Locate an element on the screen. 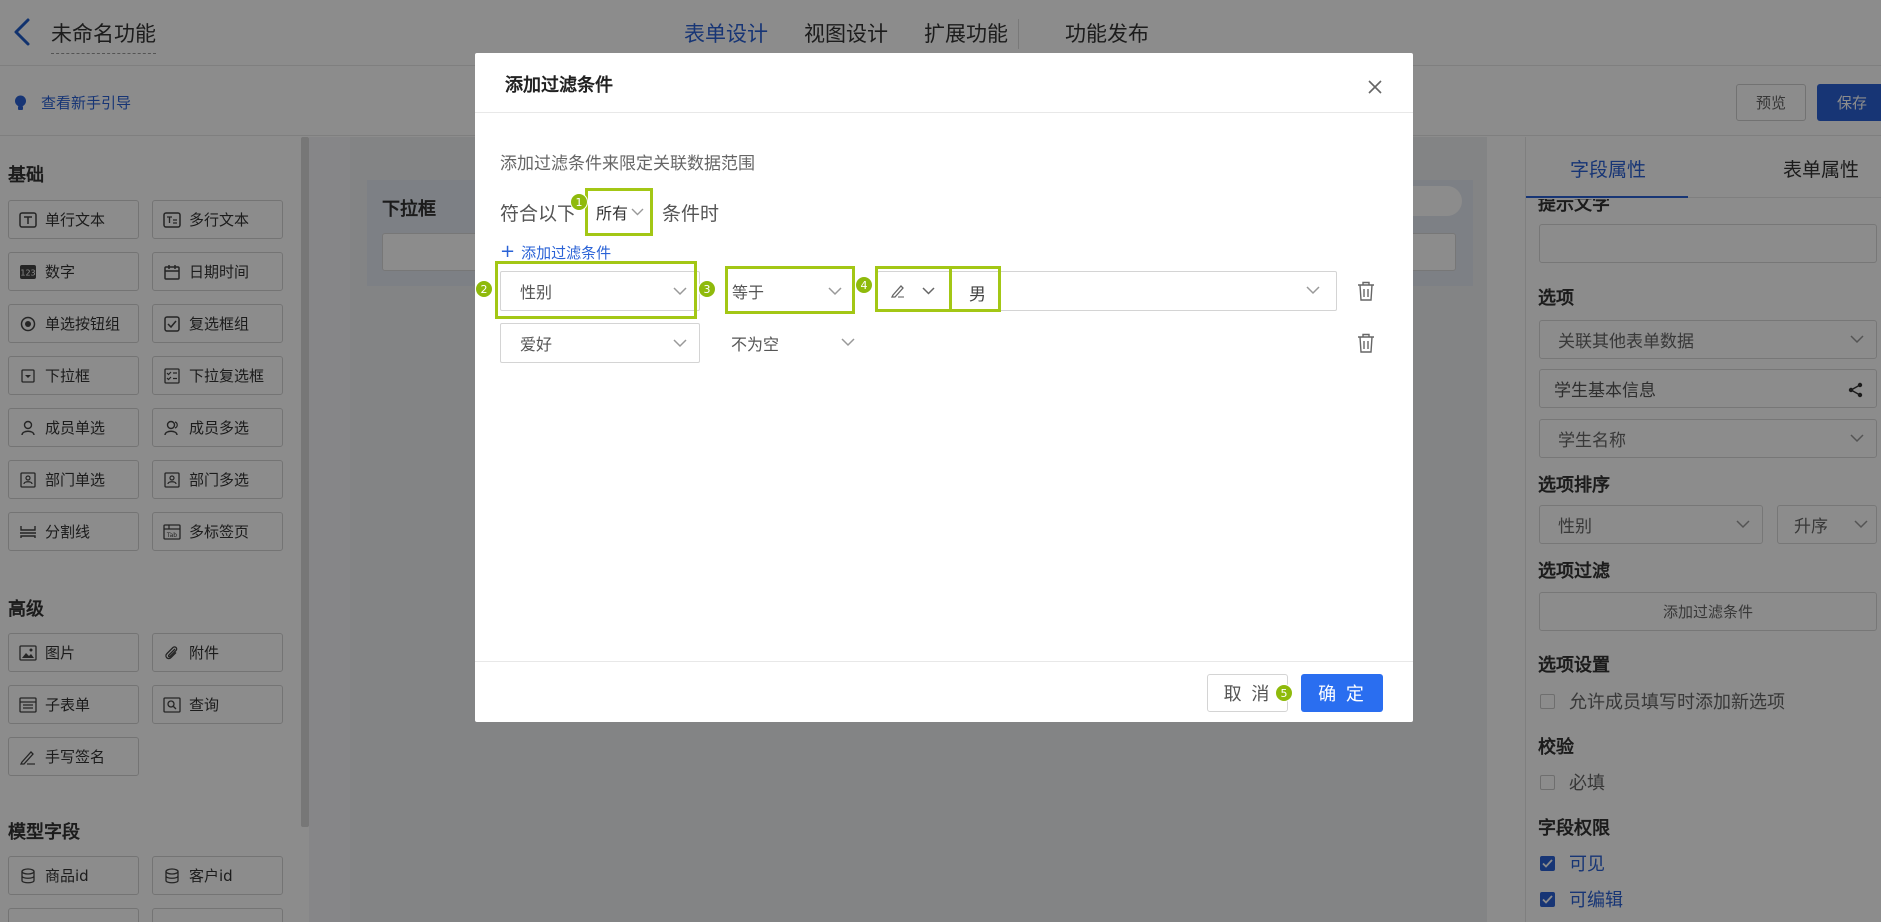  match-mode-select: 所有 is located at coordinates (619, 212).